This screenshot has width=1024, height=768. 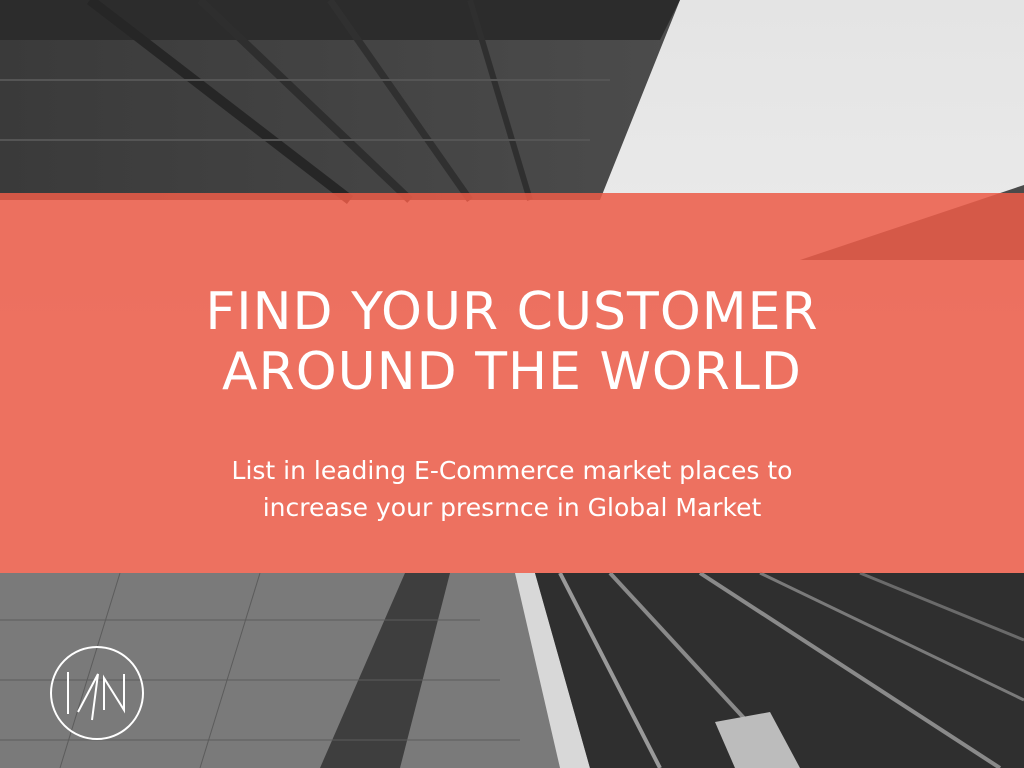 What do you see at coordinates (97, 693) in the screenshot?
I see `kn-monogram-circle-icon` at bounding box center [97, 693].